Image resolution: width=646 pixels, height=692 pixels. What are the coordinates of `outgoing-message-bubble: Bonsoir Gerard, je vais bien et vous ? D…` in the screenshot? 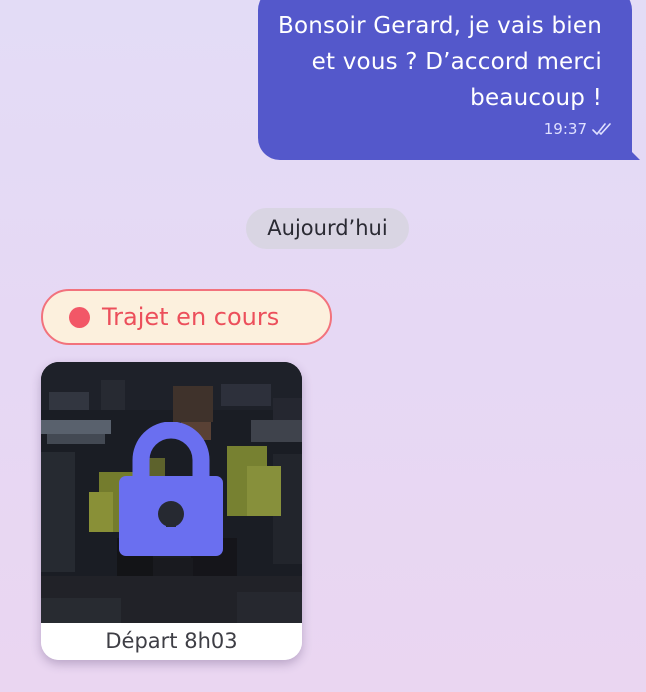 It's located at (449, 80).